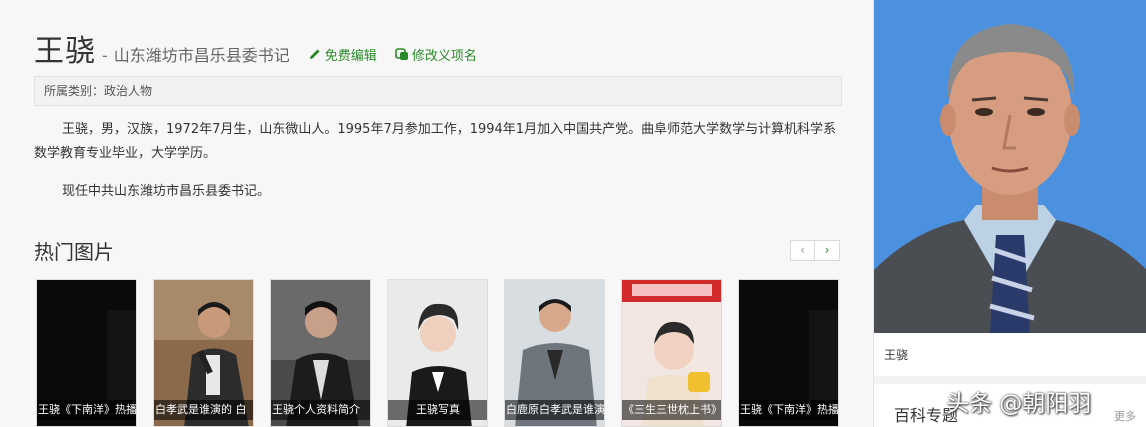  Describe the element at coordinates (1125, 416) in the screenshot. I see `more-link: 更多` at that location.